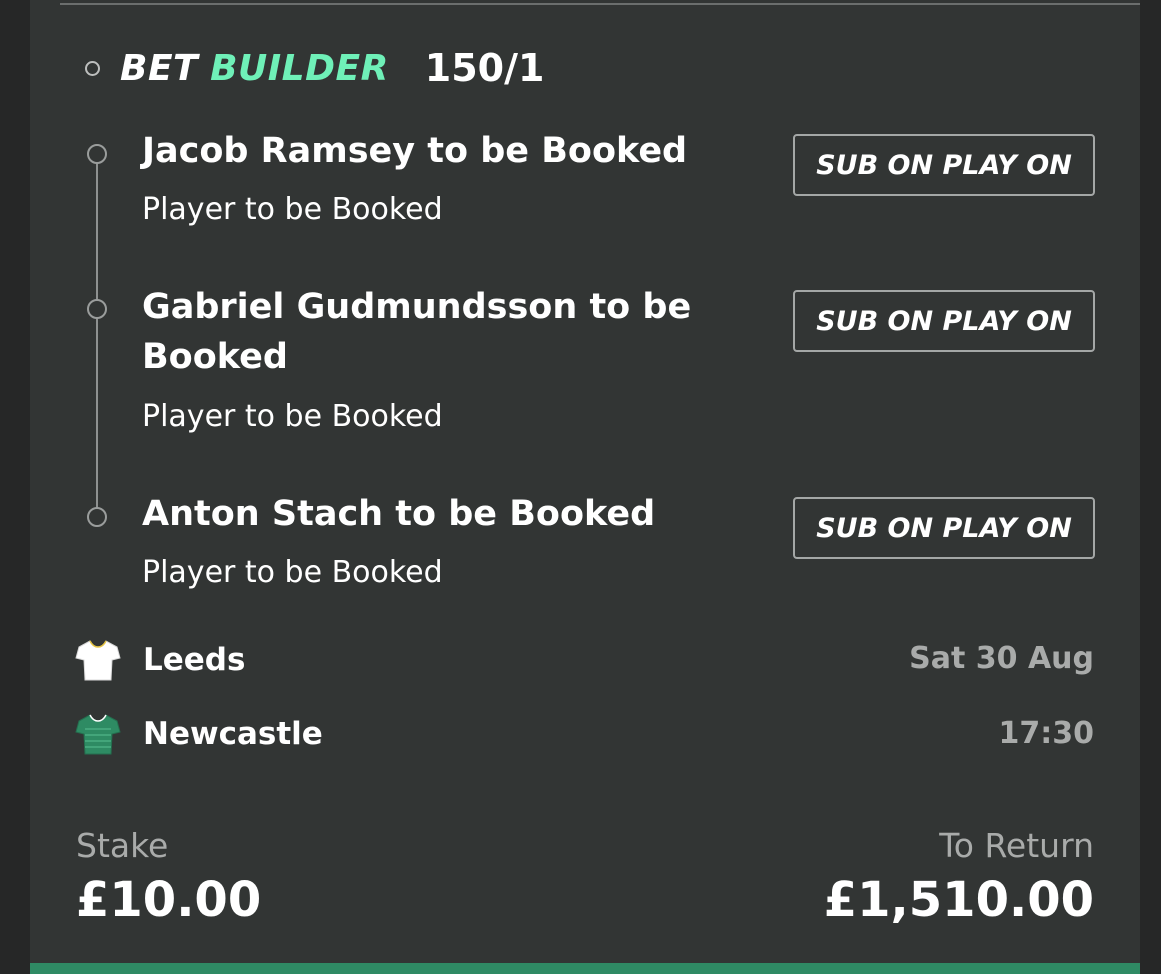 Image resolution: width=1161 pixels, height=974 pixels. Describe the element at coordinates (1046, 733) in the screenshot. I see `match-time: 17:30` at that location.